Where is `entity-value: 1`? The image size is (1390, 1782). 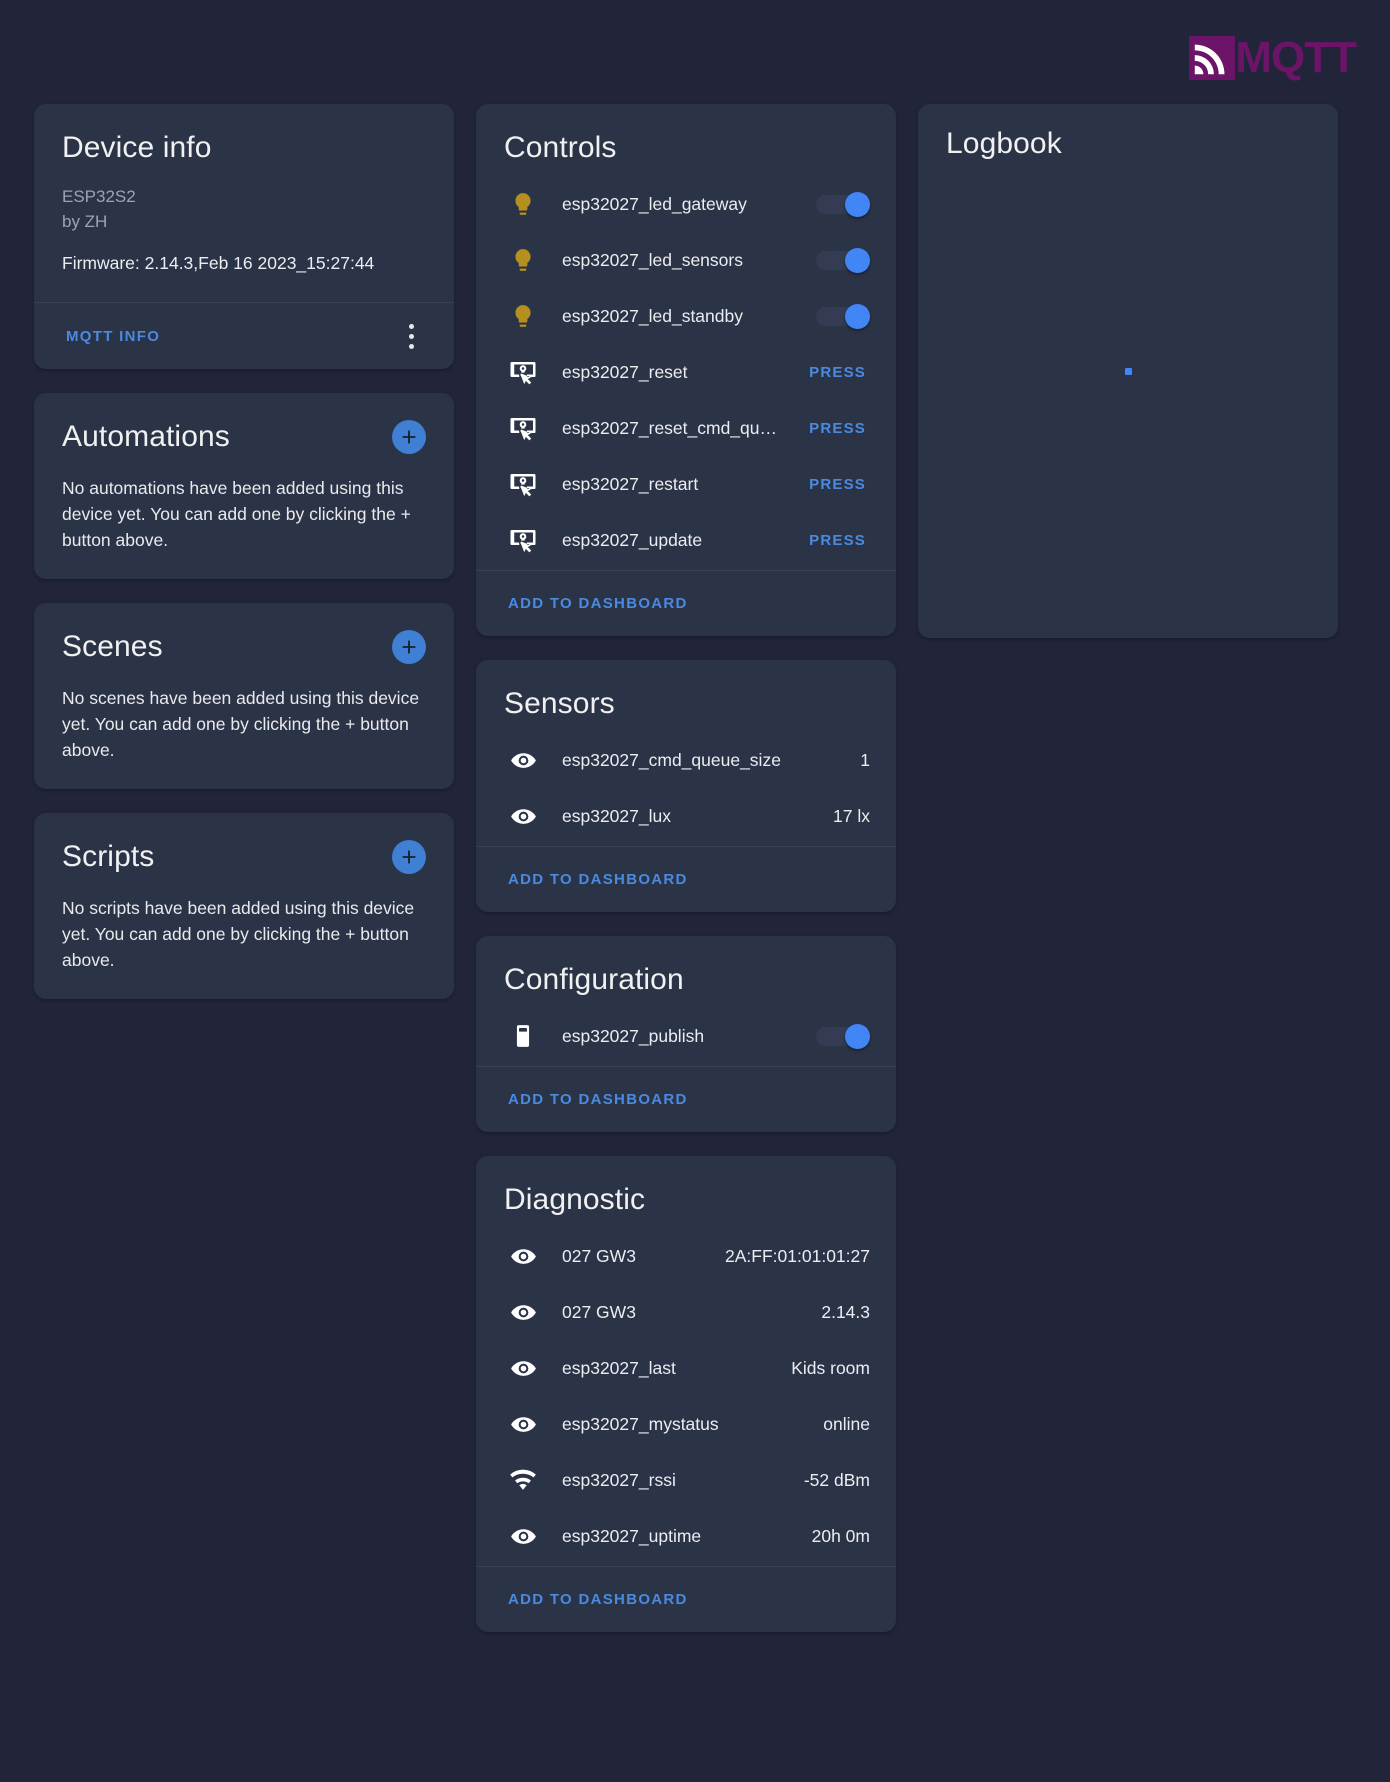 entity-value: 1 is located at coordinates (865, 759).